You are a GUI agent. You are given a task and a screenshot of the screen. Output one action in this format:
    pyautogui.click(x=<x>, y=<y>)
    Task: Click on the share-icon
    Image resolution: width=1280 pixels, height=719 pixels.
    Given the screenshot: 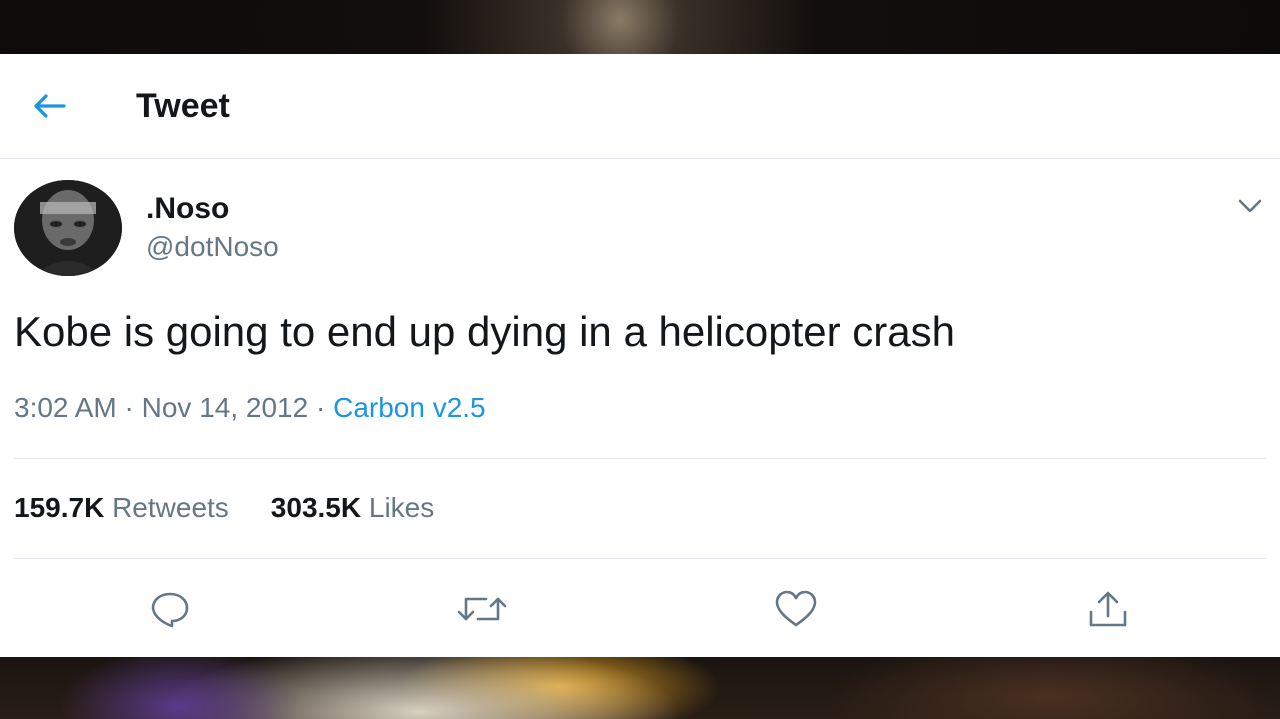 What is the action you would take?
    pyautogui.click(x=1108, y=609)
    